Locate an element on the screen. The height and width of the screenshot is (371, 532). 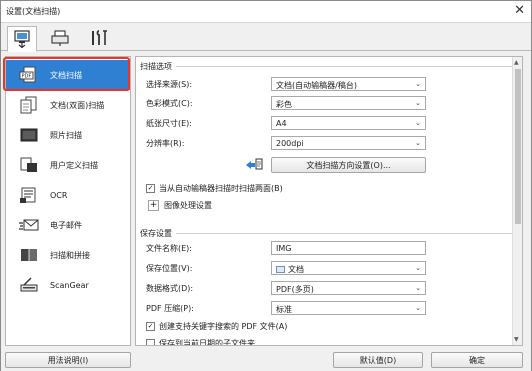
color-mode-select: 彩色 ⌄ is located at coordinates (348, 103).